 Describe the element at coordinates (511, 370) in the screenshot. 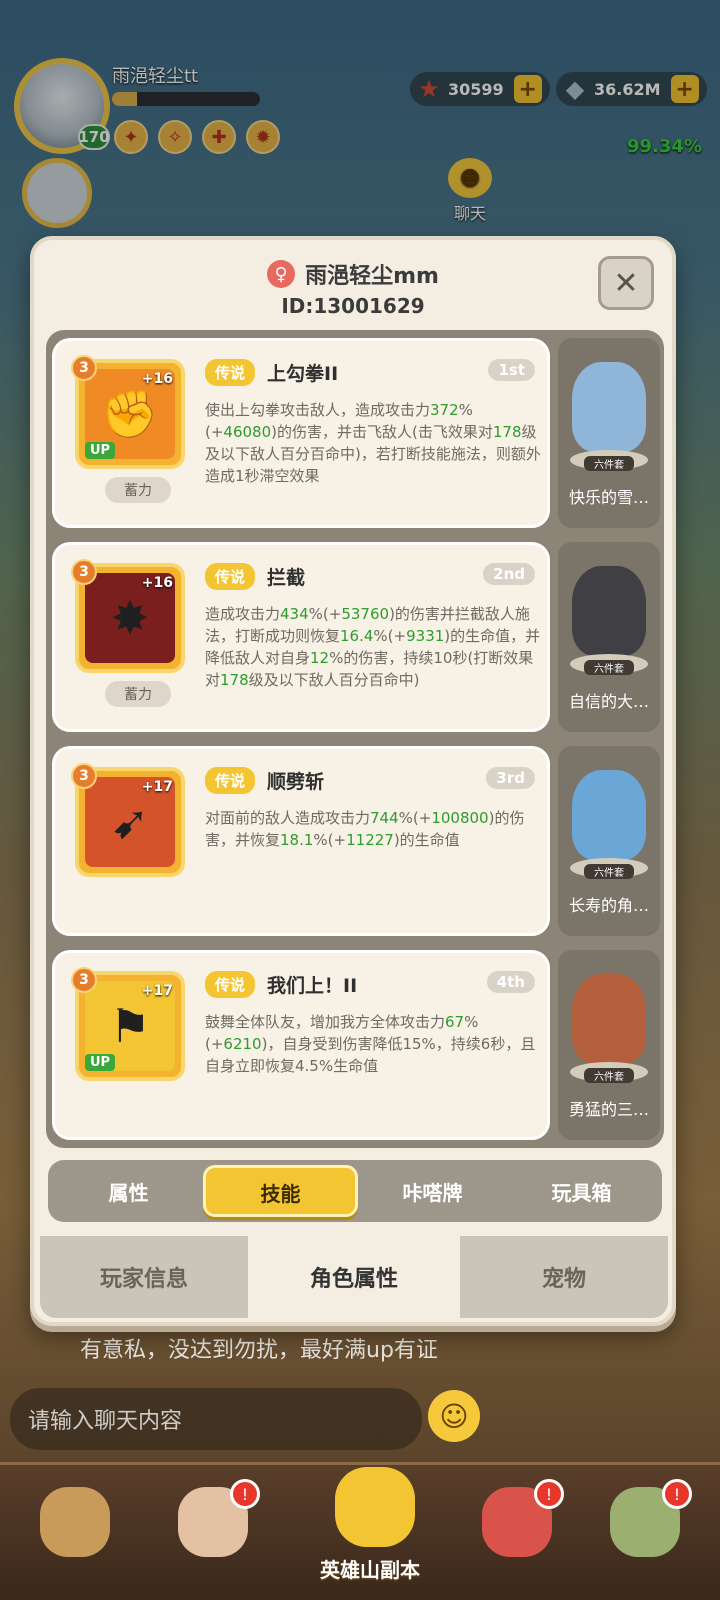

I see `skill-slot-rank: 1st` at that location.